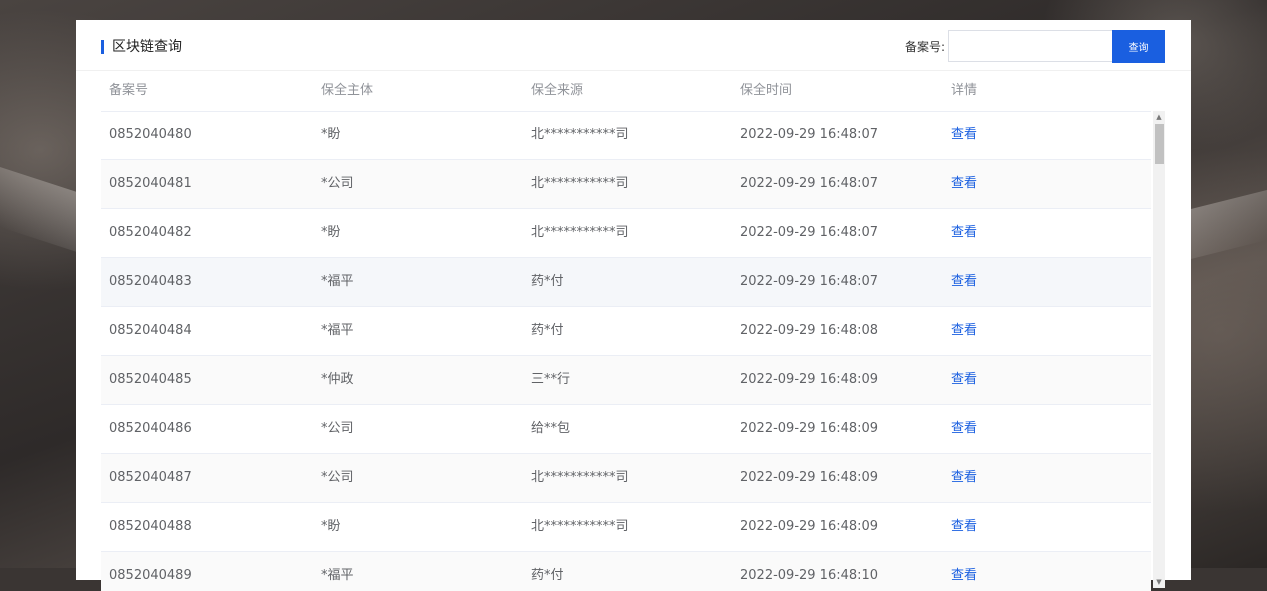 This screenshot has width=1267, height=591. What do you see at coordinates (809, 330) in the screenshot?
I see `cell-time: 2022-09-29 16:48:08` at bounding box center [809, 330].